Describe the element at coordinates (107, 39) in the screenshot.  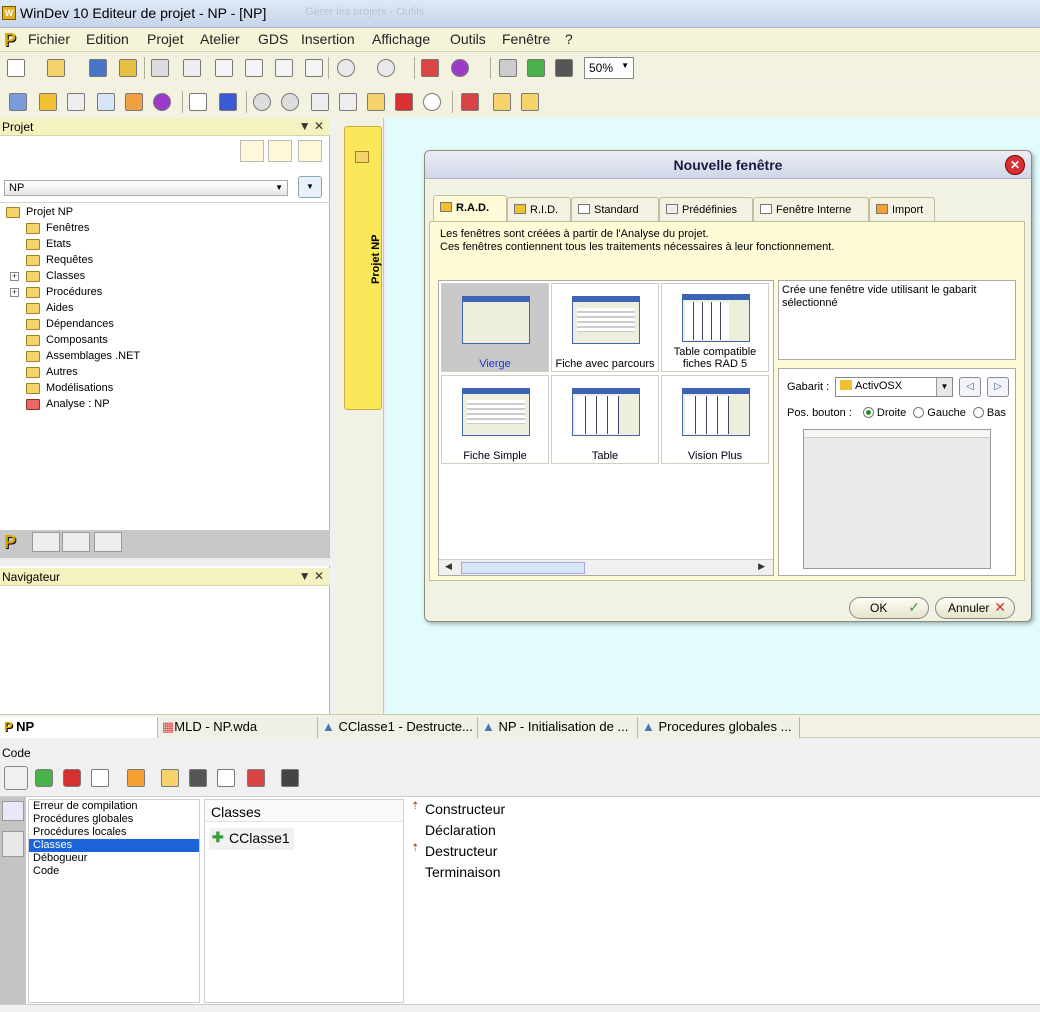
I see `menu-edition: Edition` at that location.